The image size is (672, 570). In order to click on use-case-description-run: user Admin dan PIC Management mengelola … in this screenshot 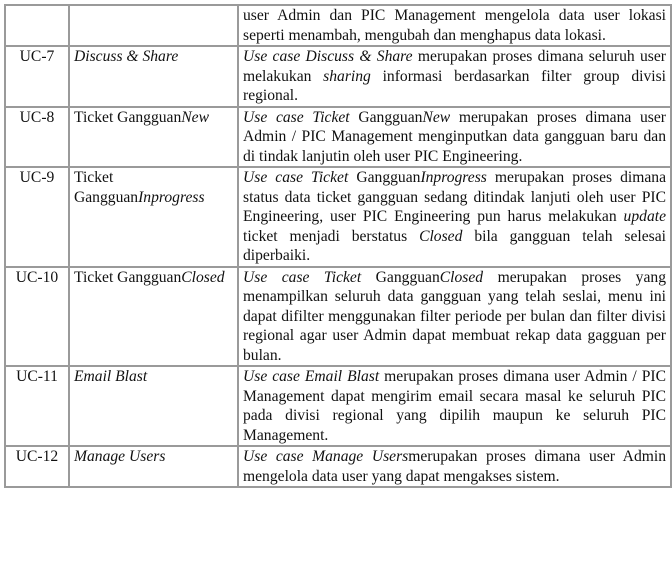, I will do `click(454, 25)`.